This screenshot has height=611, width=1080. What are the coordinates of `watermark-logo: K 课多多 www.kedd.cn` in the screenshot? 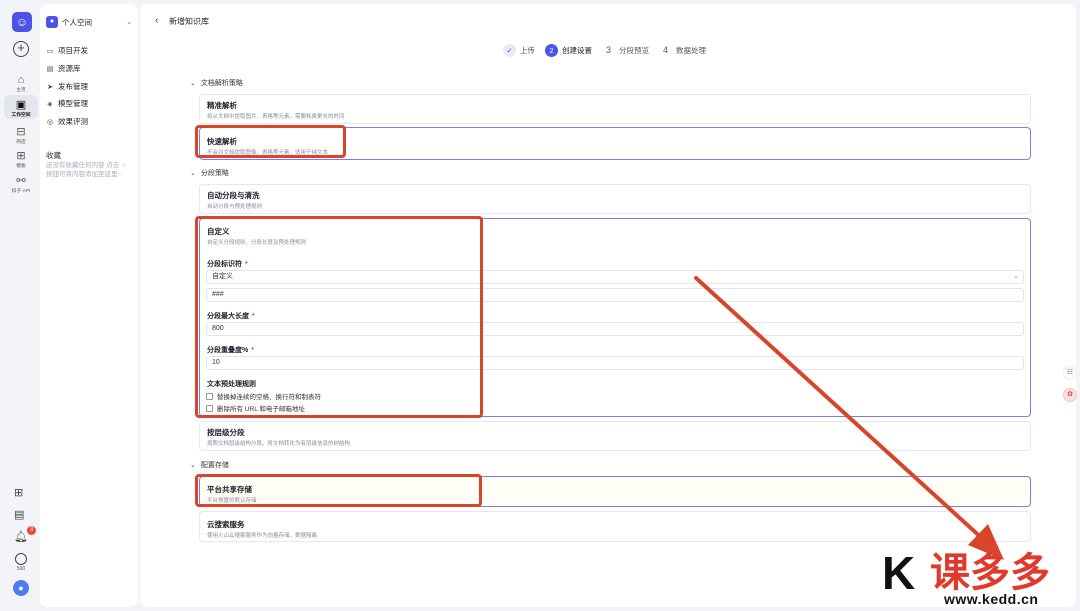 It's located at (966, 577).